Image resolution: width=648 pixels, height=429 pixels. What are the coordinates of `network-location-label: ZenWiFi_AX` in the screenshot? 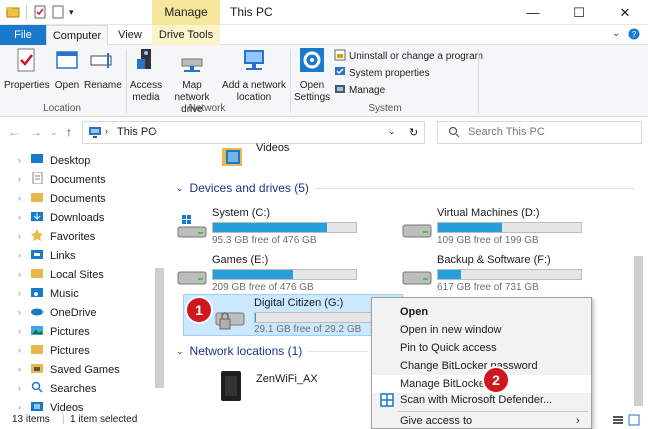 It's located at (287, 379).